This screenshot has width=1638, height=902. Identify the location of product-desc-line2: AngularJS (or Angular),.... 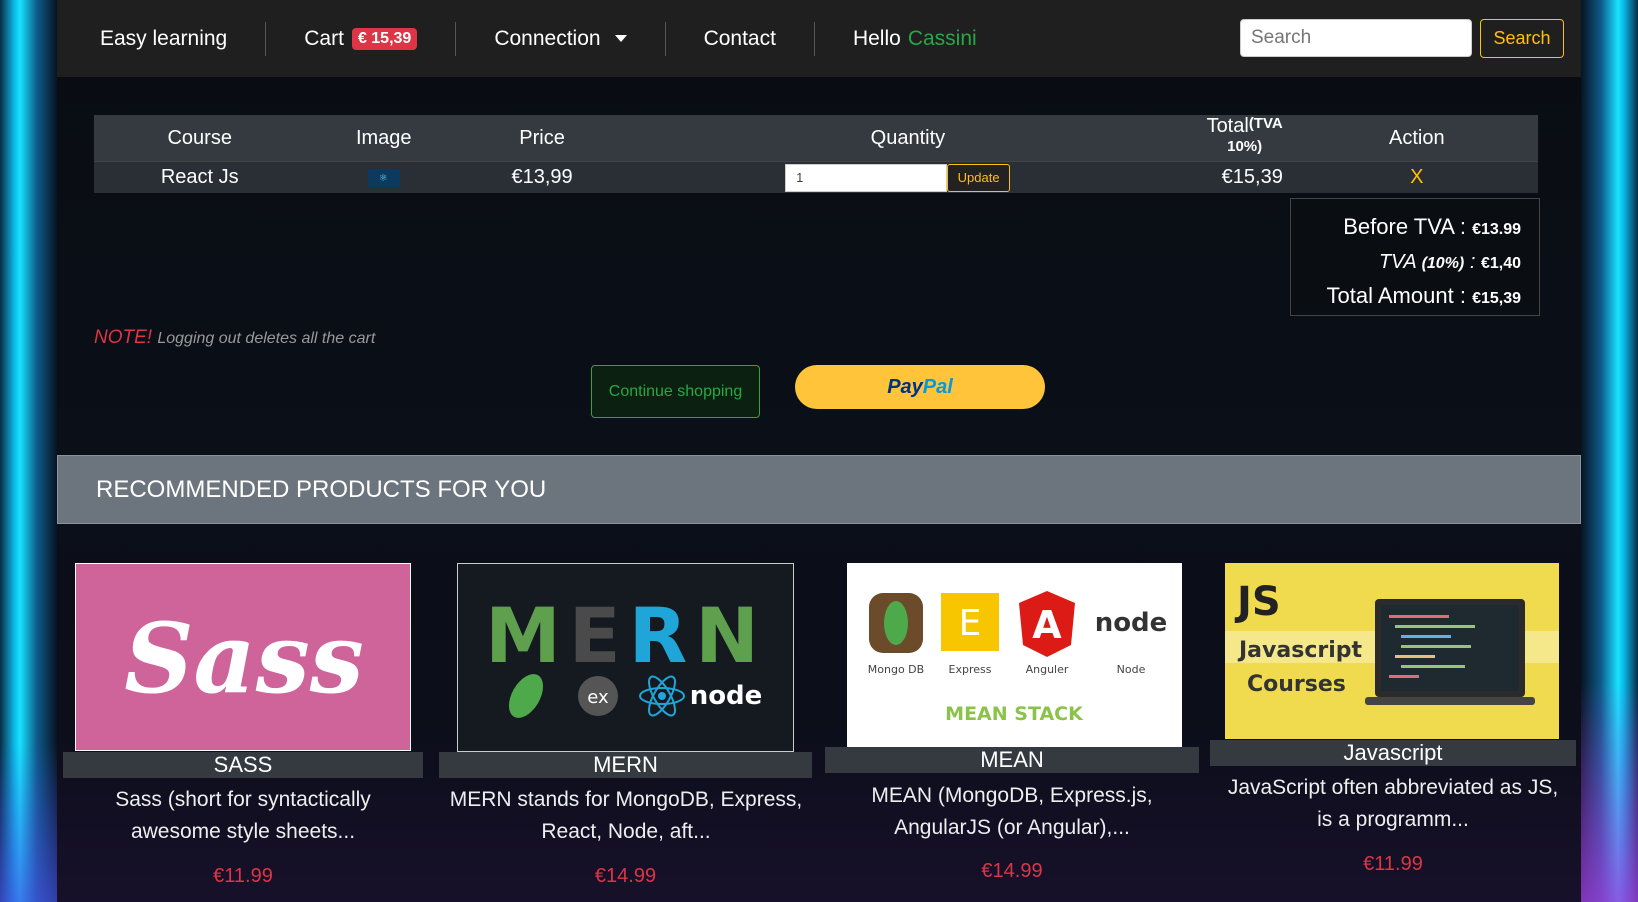
(1012, 827).